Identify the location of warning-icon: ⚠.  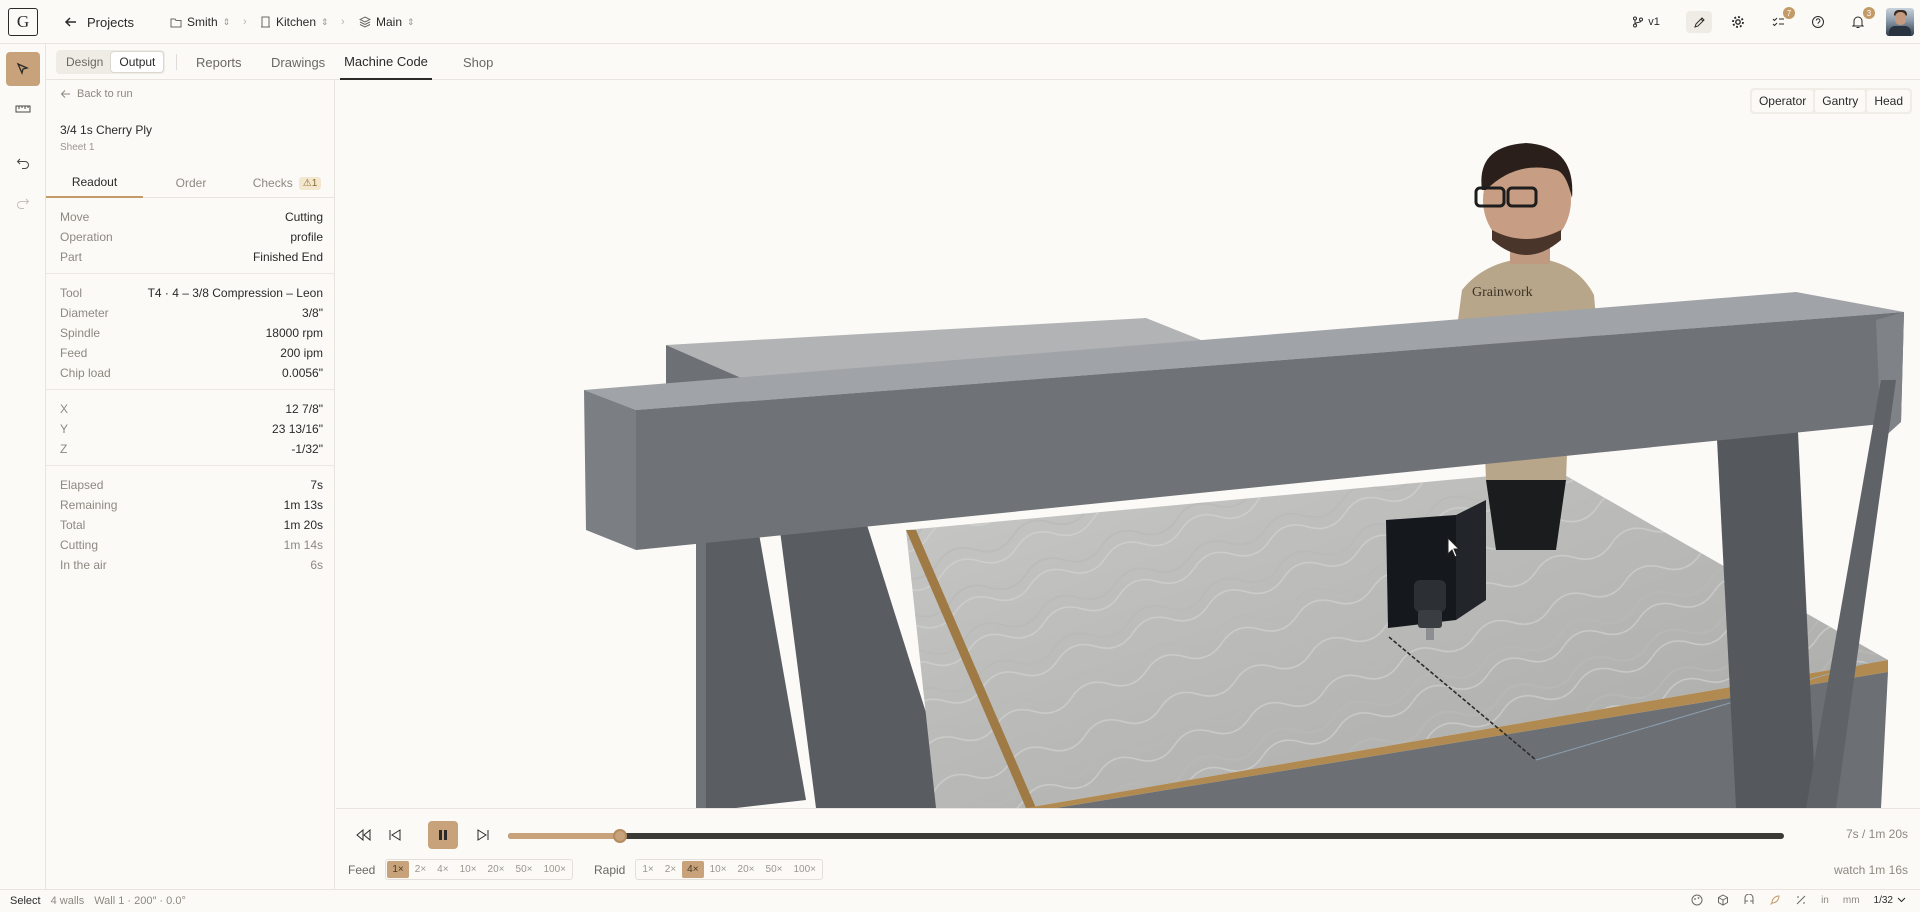
(307, 183).